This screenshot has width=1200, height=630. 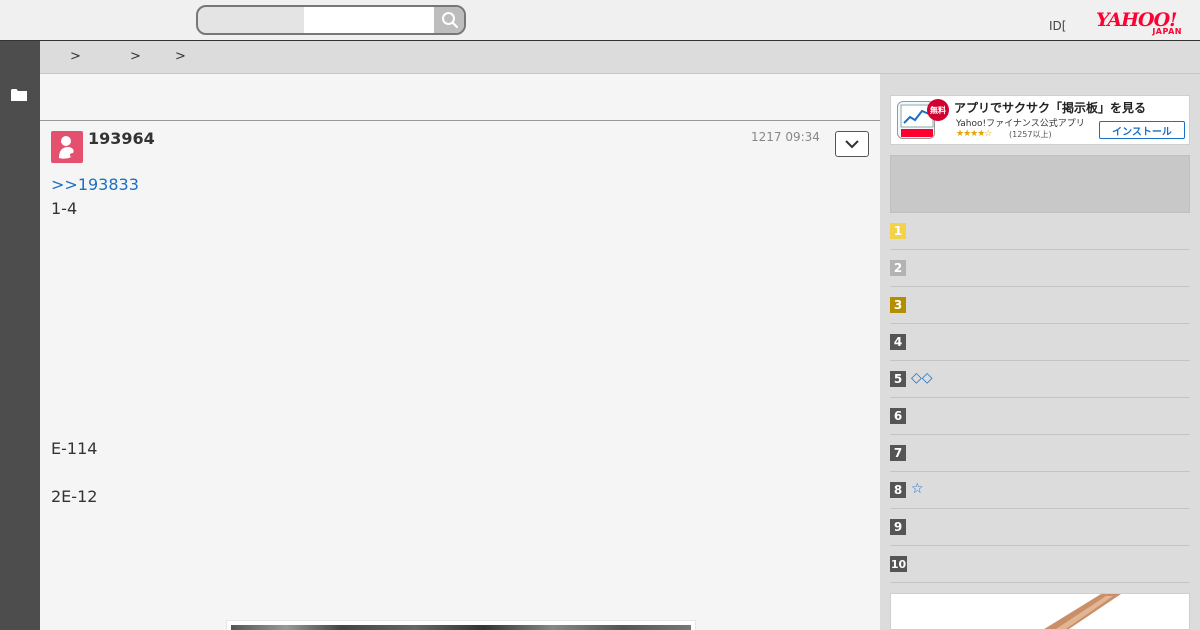 I want to click on breadcrumb: > > >, so click(x=620, y=57).